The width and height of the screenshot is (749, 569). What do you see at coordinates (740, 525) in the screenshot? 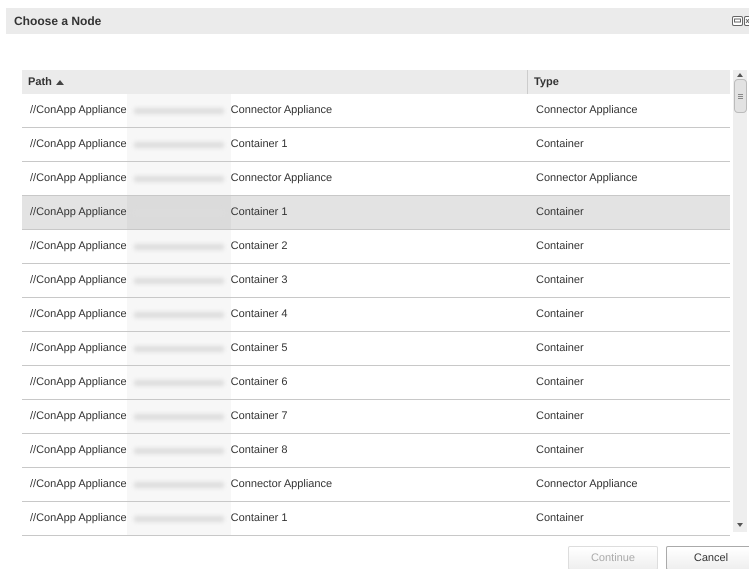
I see `scroll-down-icon` at bounding box center [740, 525].